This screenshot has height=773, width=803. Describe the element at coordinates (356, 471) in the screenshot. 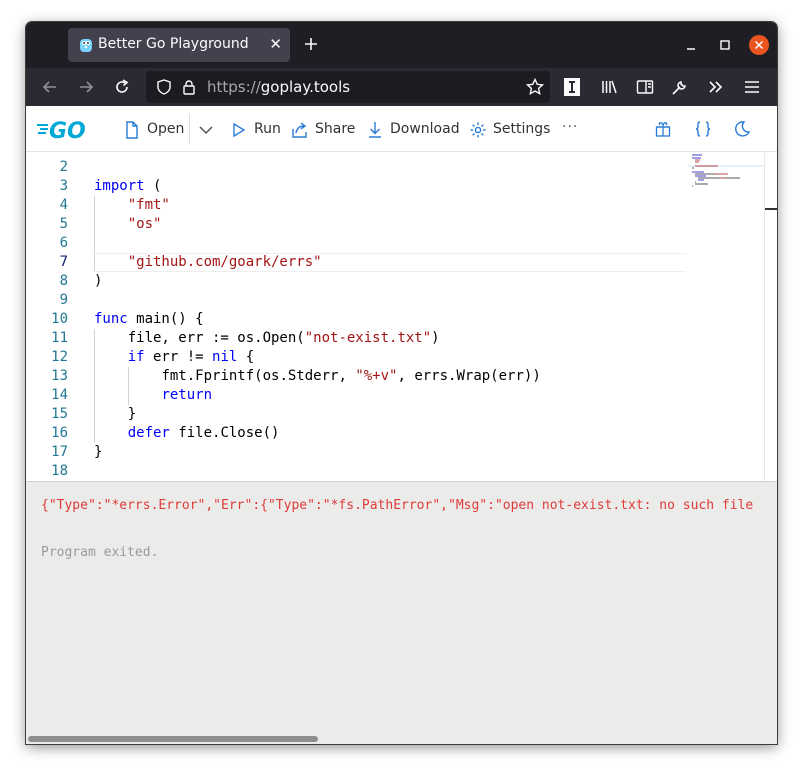

I see `code-line: 18` at that location.